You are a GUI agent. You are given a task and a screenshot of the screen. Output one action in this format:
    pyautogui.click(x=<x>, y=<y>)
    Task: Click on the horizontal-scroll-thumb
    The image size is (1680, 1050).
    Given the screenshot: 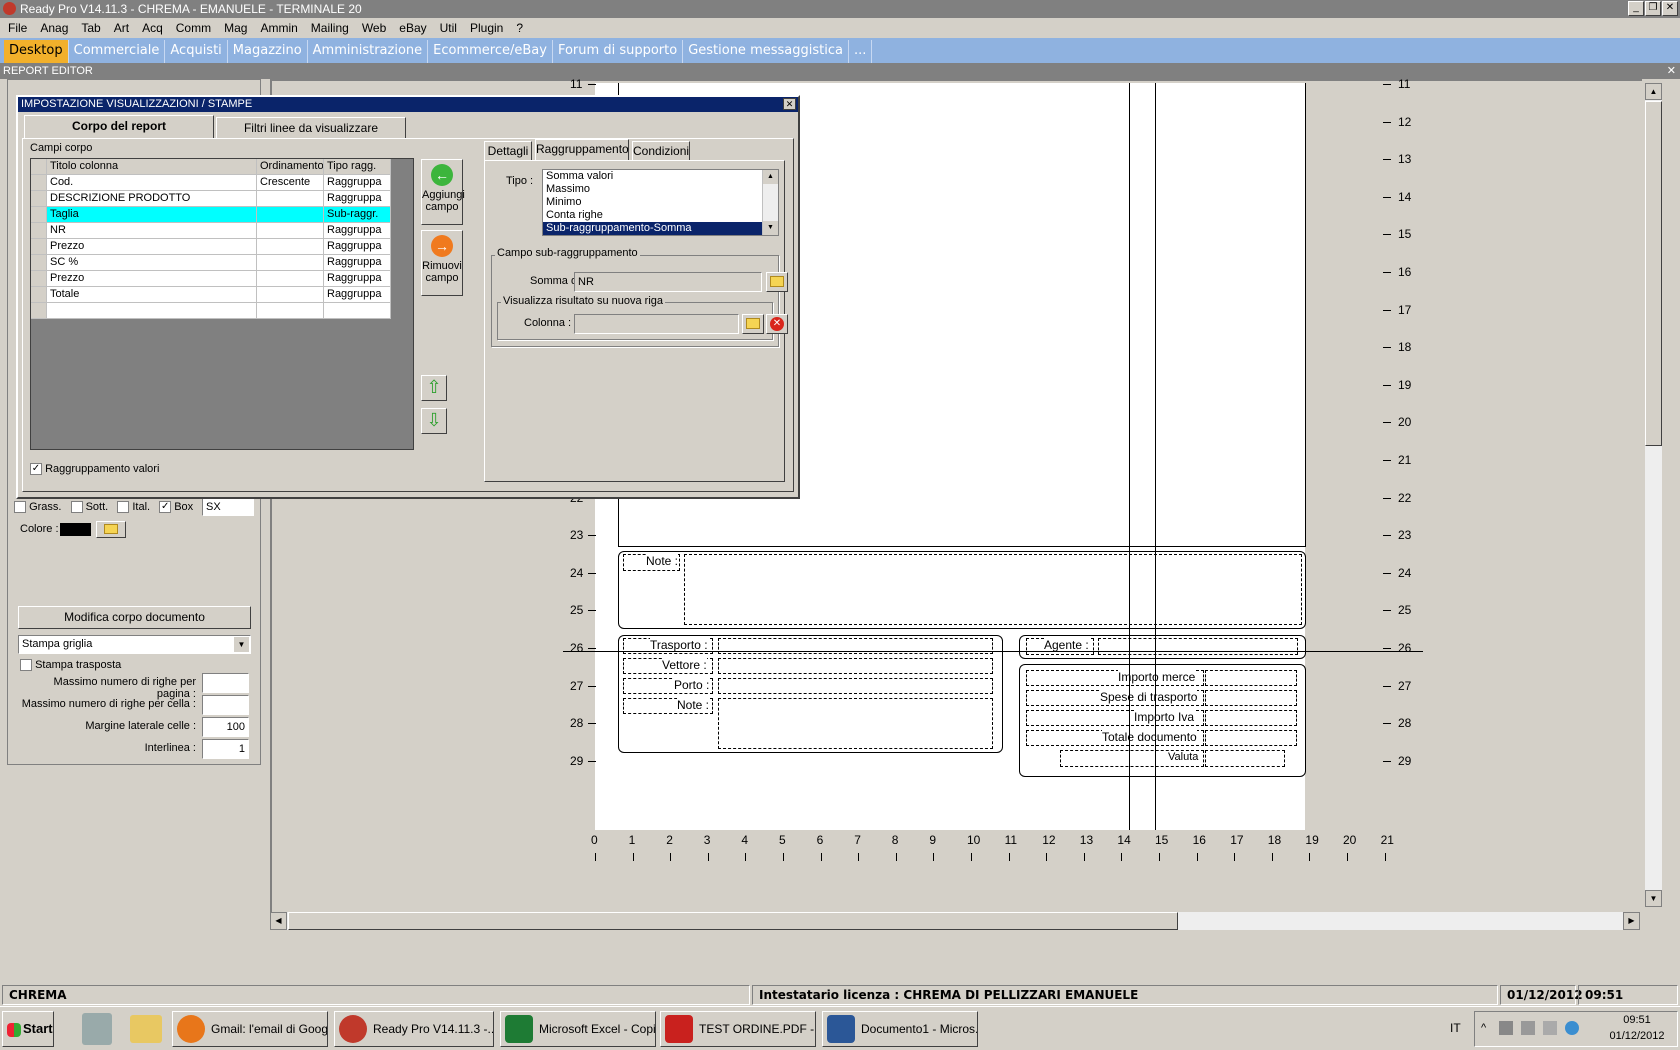 What is the action you would take?
    pyautogui.click(x=733, y=921)
    